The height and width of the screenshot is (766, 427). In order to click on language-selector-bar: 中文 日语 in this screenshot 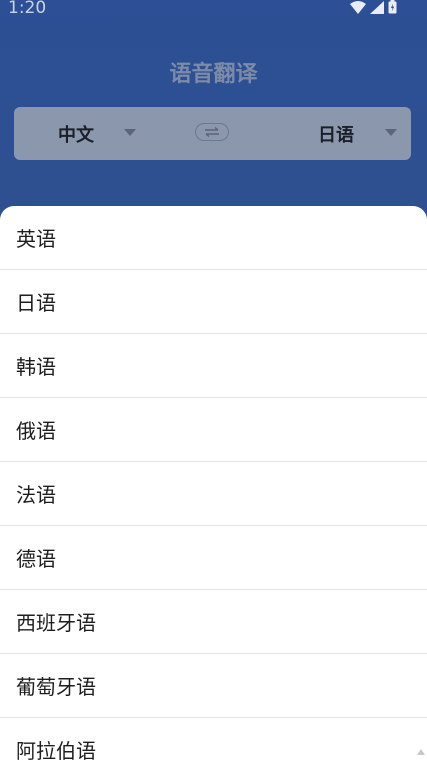, I will do `click(212, 133)`.